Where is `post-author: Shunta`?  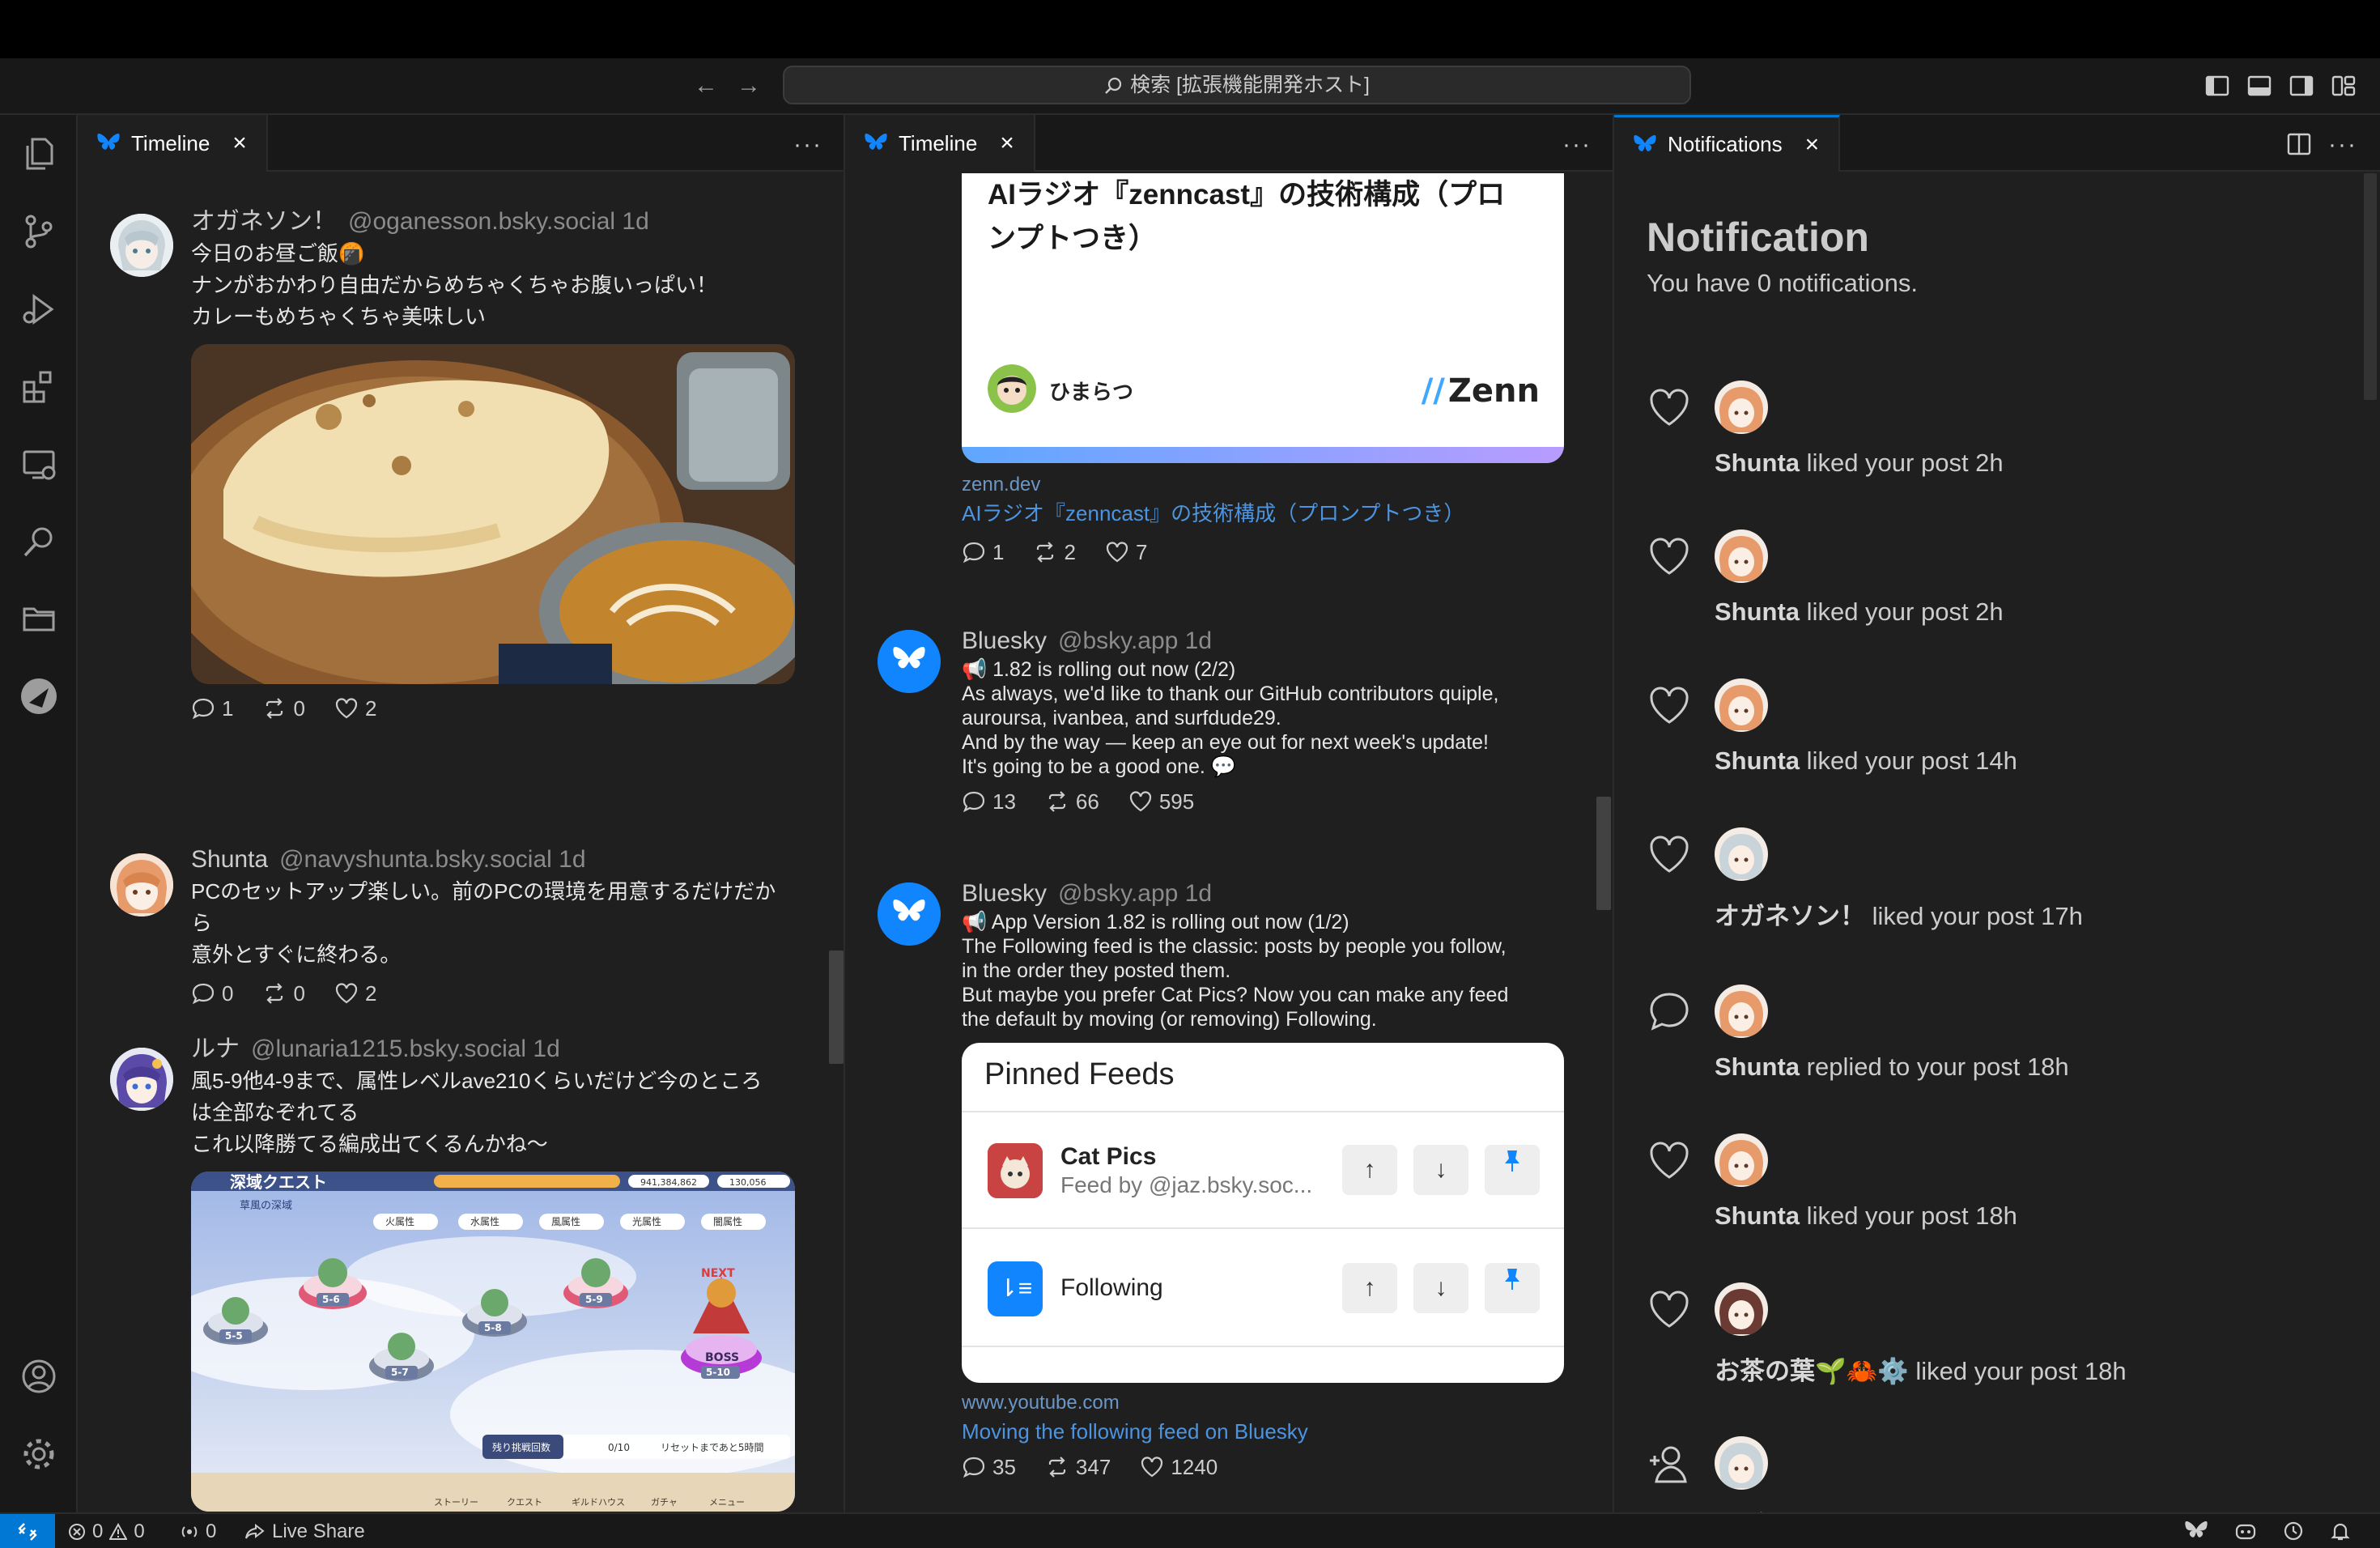 post-author: Shunta is located at coordinates (229, 860).